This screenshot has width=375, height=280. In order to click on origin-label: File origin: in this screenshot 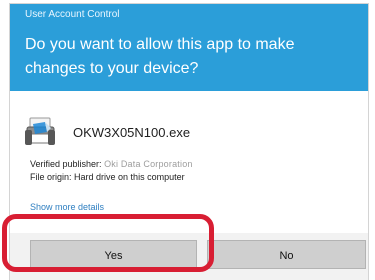, I will do `click(51, 177)`.